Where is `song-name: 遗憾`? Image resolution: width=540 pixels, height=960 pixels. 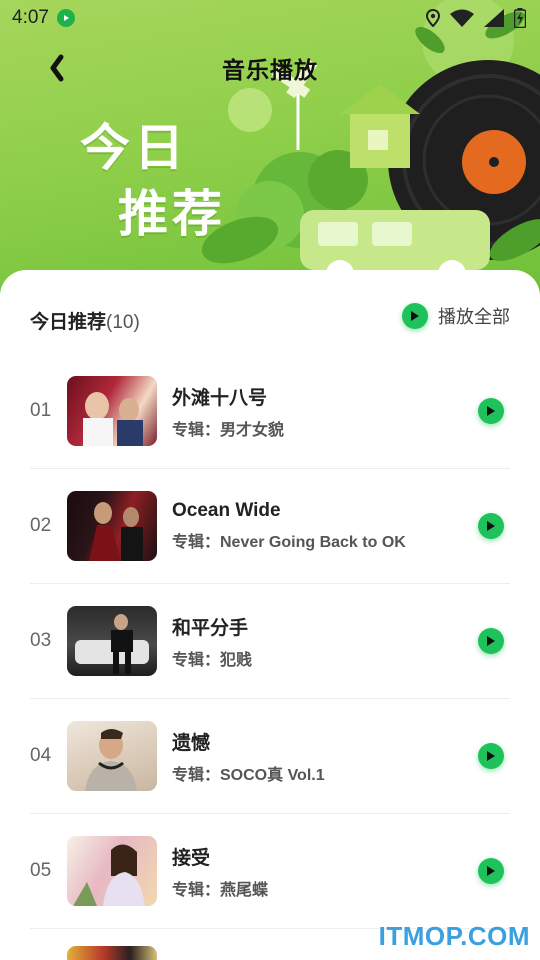 song-name: 遗憾 is located at coordinates (191, 743).